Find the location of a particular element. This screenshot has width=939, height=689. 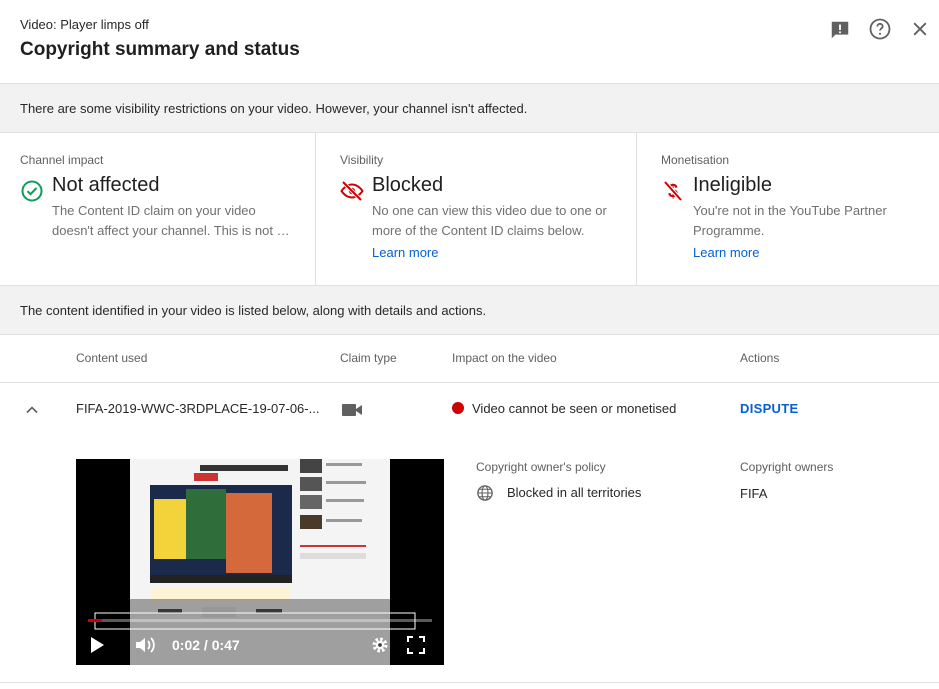

monetisation-label: Monetisation is located at coordinates (695, 160).